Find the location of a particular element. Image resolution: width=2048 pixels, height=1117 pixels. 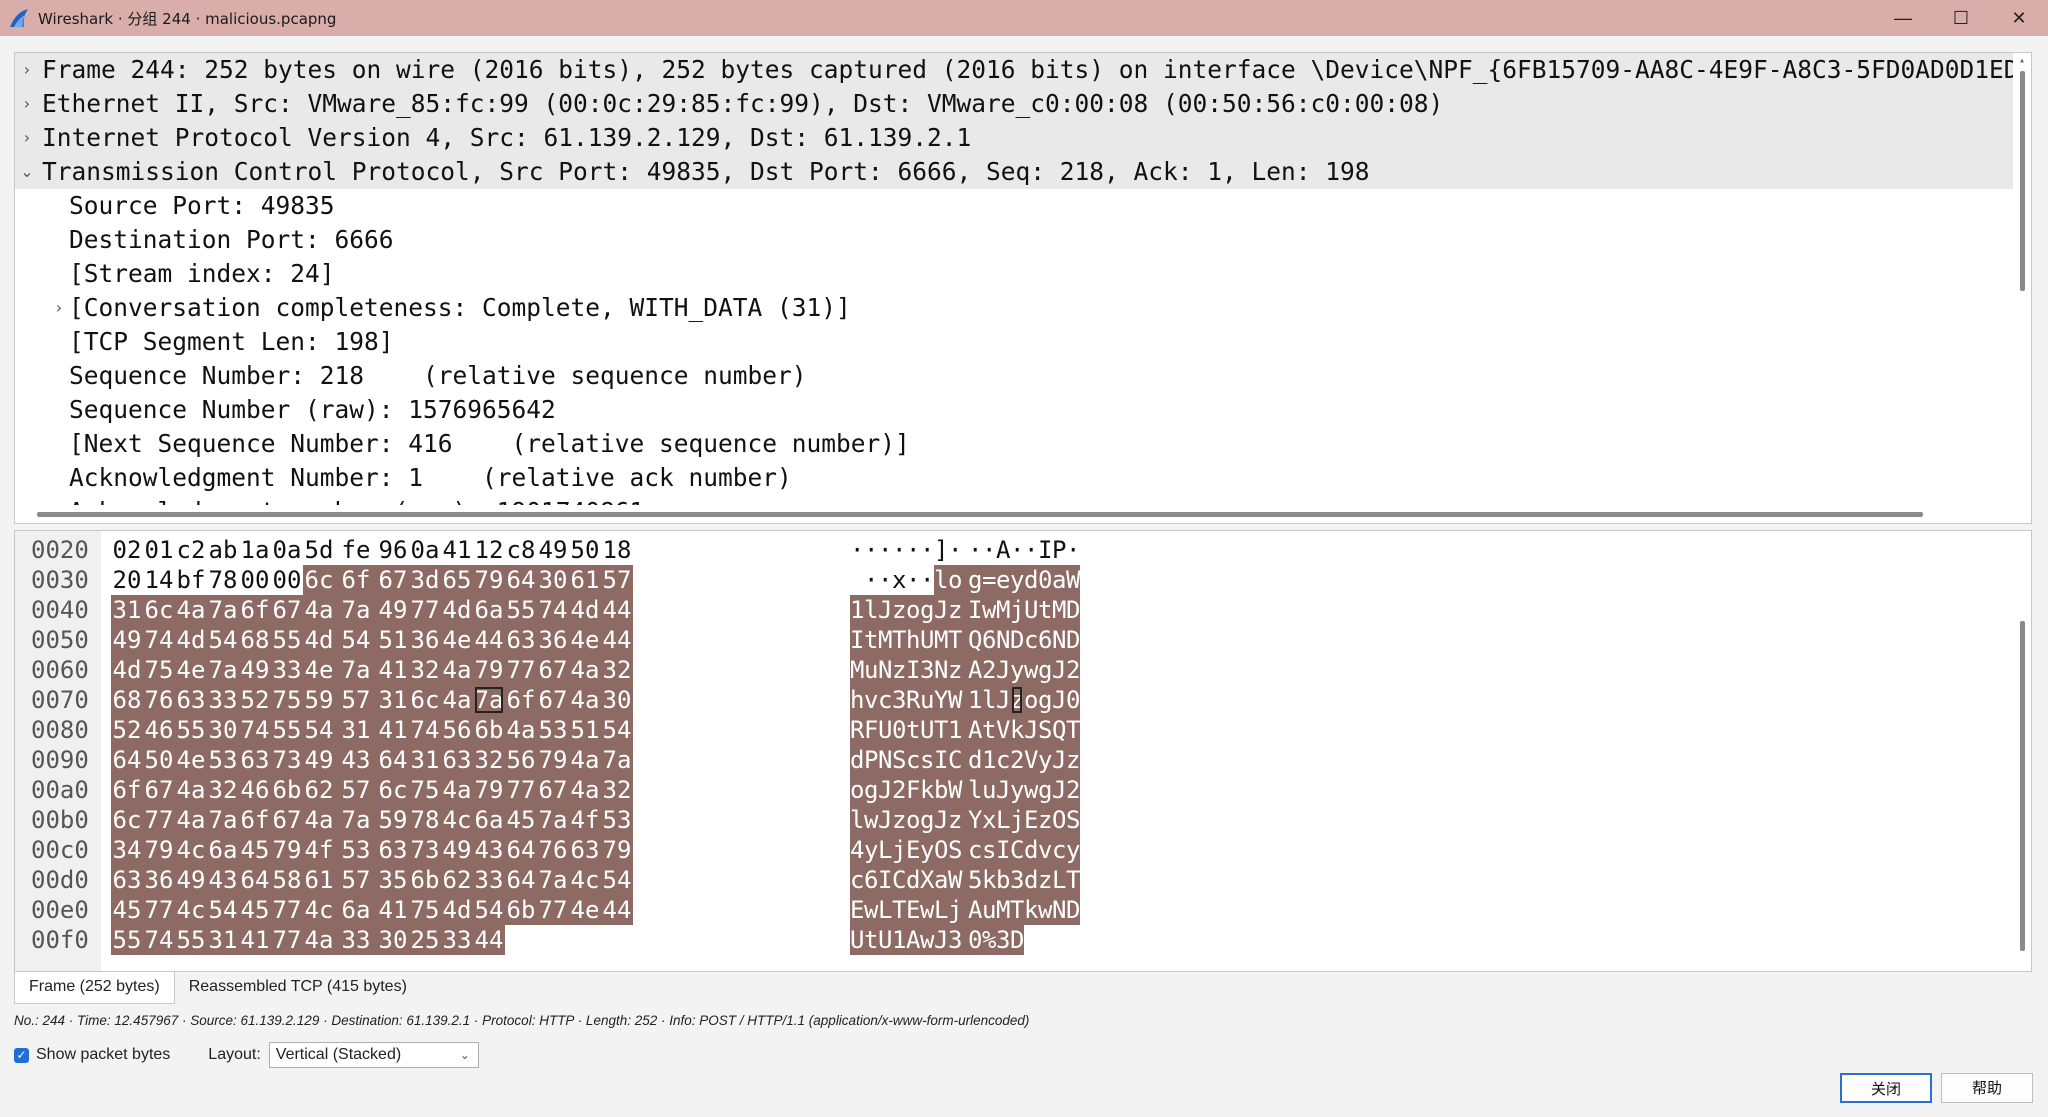

ascii-char: g is located at coordinates (1045, 700).